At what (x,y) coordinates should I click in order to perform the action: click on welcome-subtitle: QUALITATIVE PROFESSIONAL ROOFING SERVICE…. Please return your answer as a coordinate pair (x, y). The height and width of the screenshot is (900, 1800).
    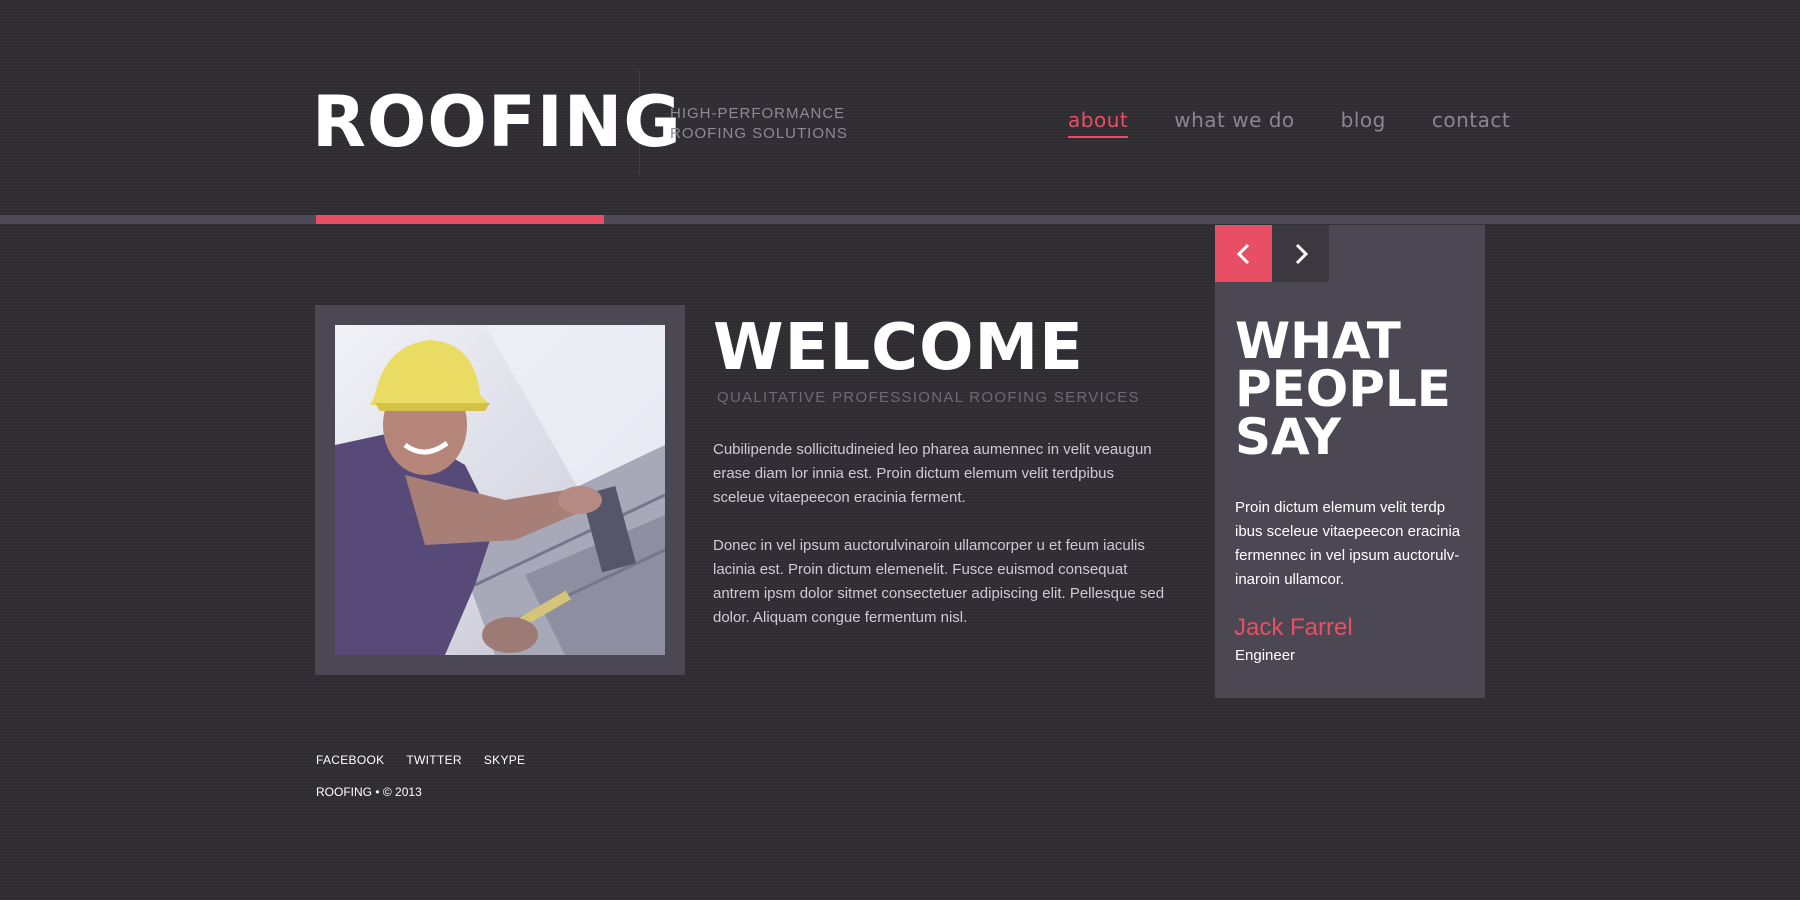
    Looking at the image, I should click on (928, 397).